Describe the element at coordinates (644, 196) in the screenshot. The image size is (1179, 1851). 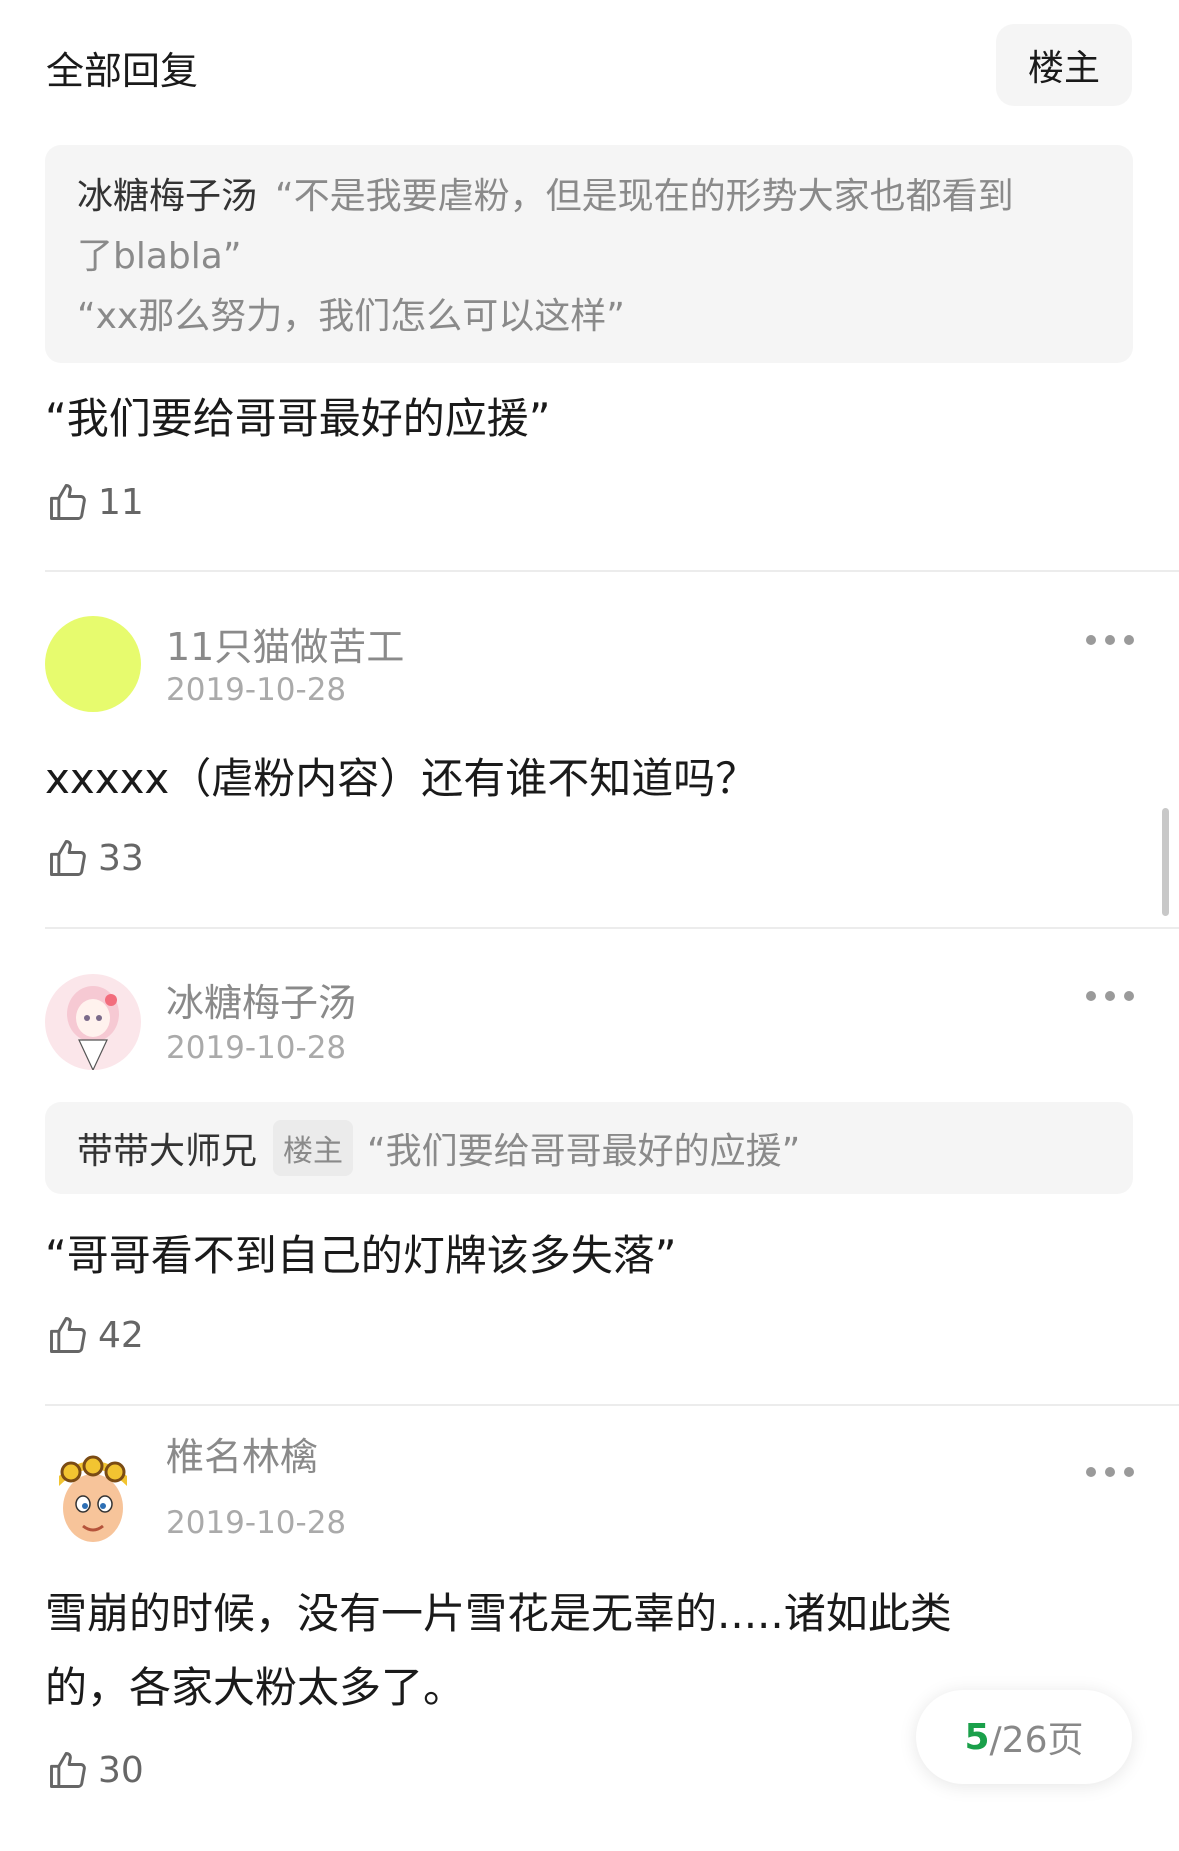
I see `quoted-text: “不是我要虐粉，但是现在的形势大家也都看到` at that location.